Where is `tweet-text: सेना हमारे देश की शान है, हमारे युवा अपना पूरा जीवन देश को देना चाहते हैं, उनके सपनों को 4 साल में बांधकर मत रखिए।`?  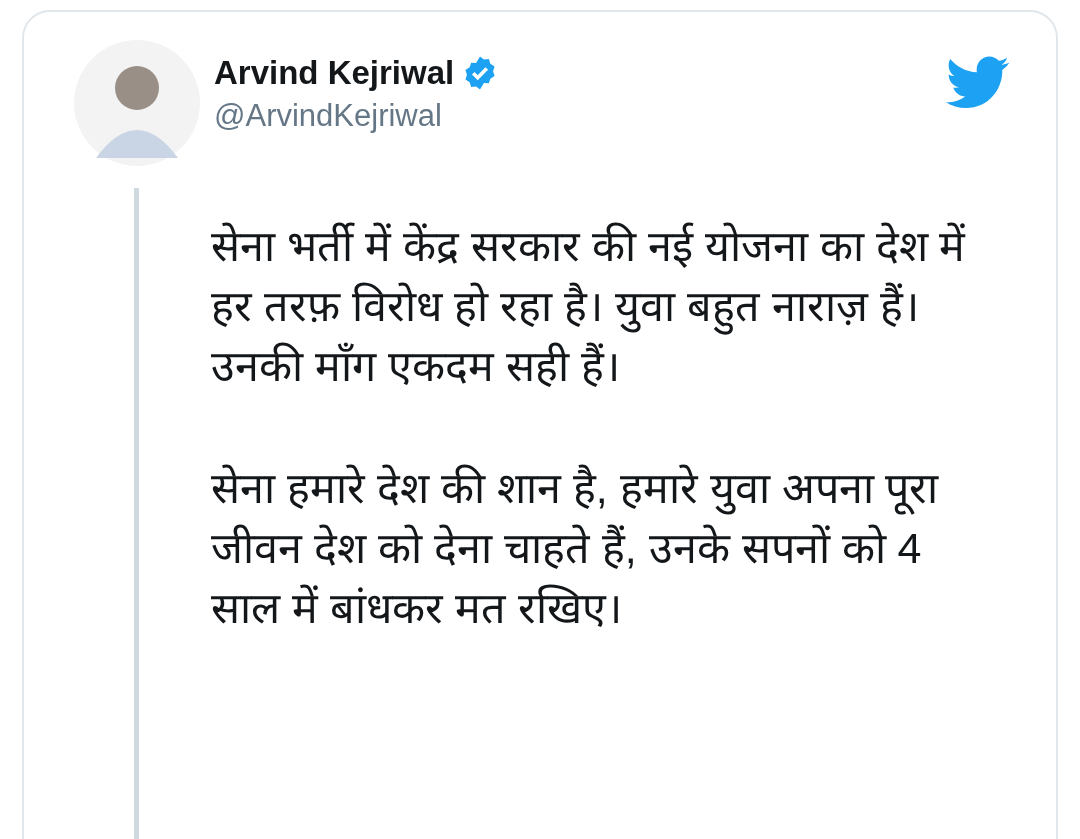 tweet-text: सेना हमारे देश की शान है, हमारे युवा अपना पूरा जीवन देश को देना चाहते हैं, उनके सपनों को 4 साल में बांधकर मत रखिए। is located at coordinates (575, 548).